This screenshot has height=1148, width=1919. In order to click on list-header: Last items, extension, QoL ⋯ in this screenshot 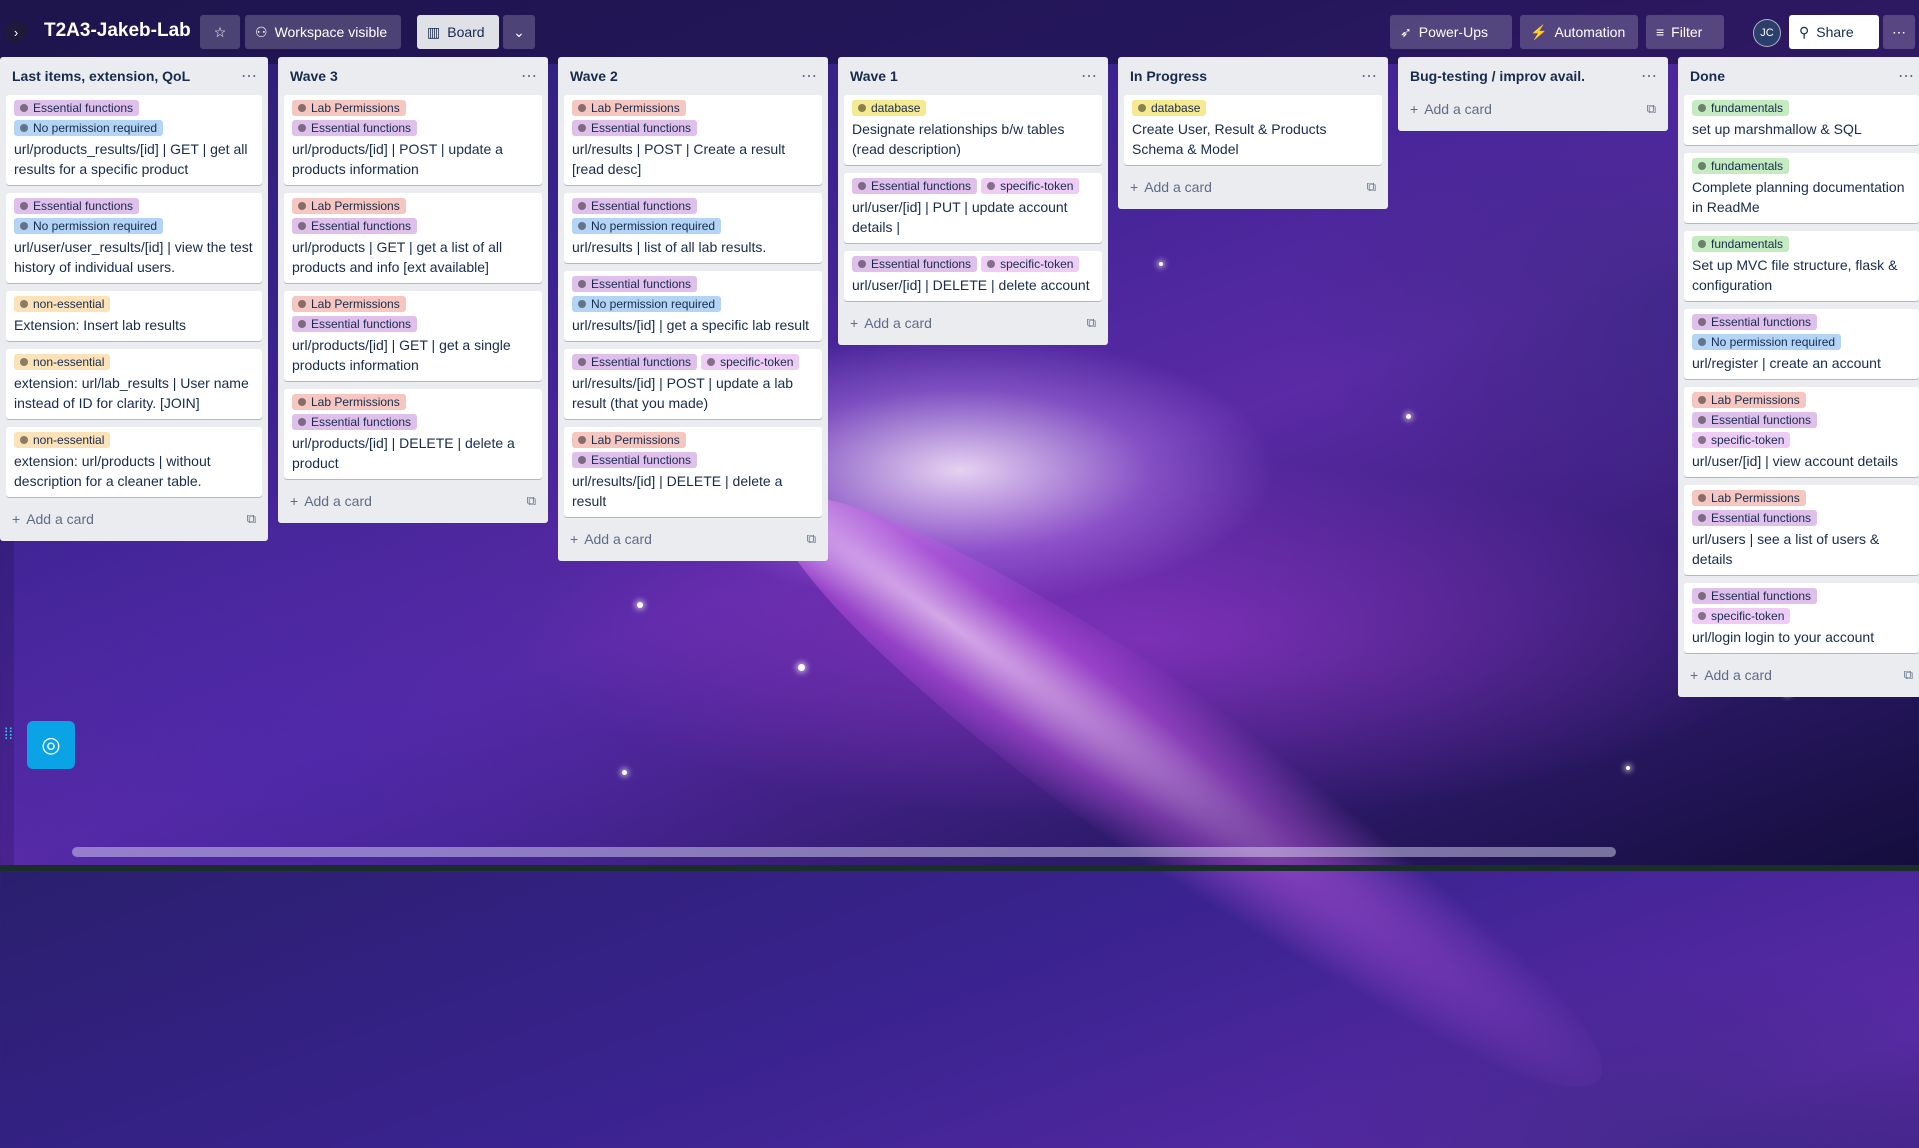, I will do `click(134, 76)`.